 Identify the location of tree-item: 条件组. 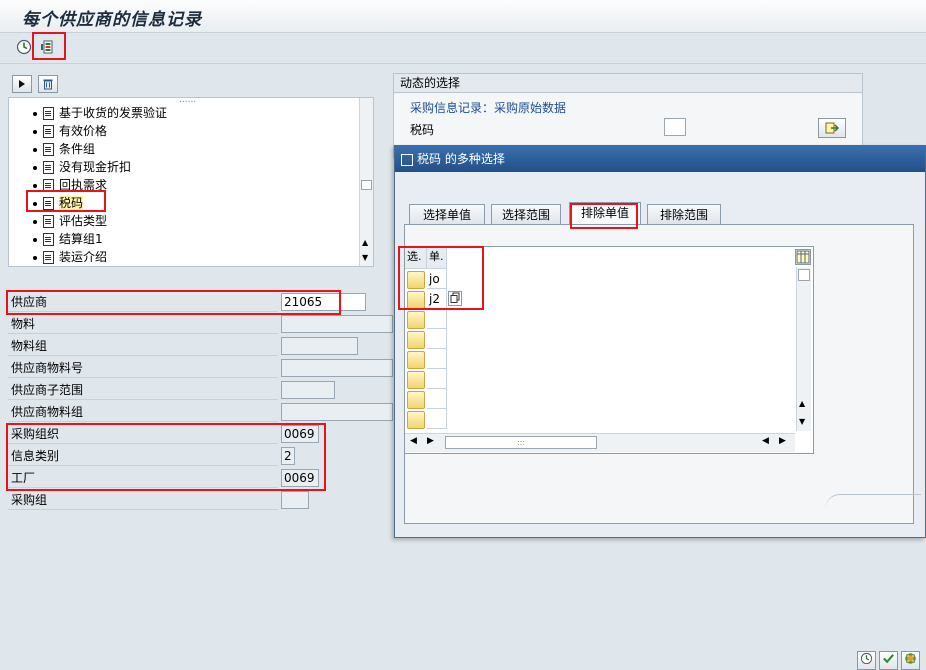
(64, 149).